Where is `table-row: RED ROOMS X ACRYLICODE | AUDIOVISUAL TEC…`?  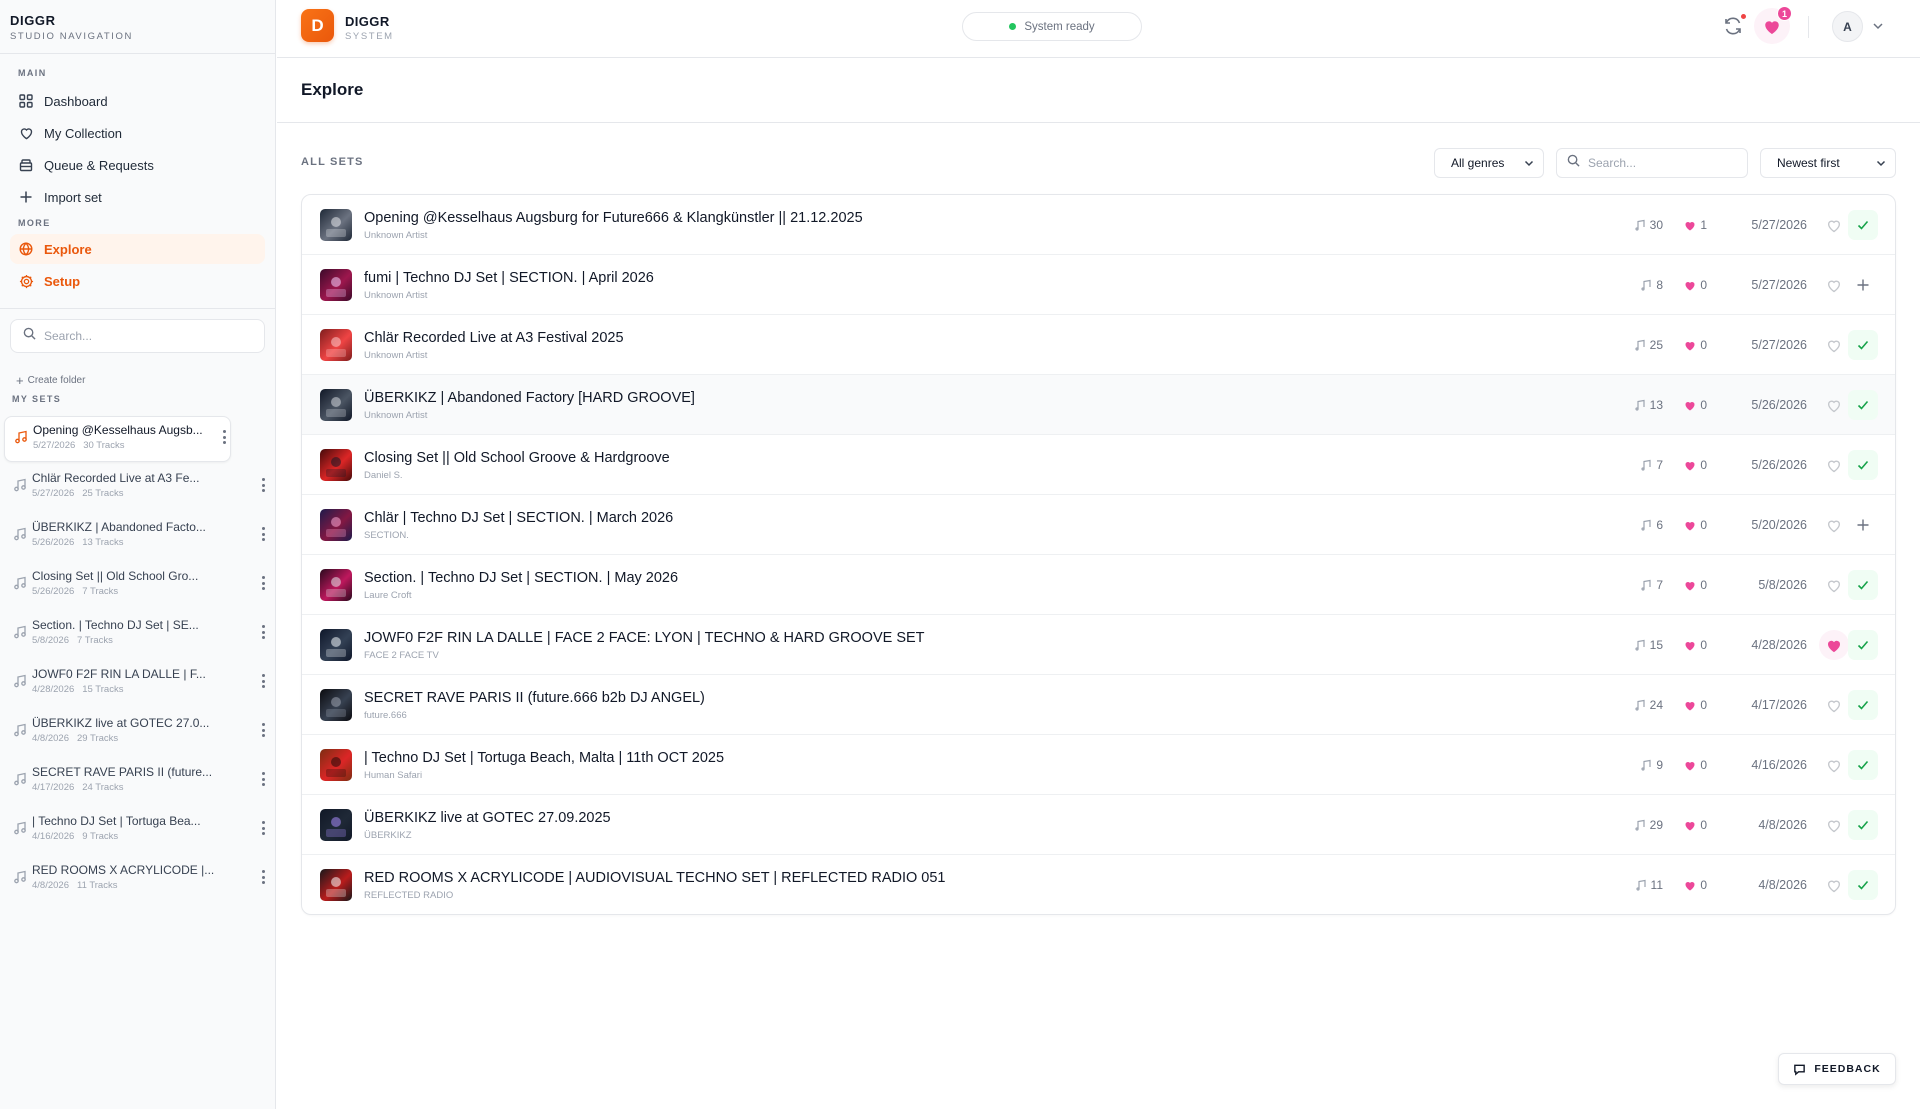
table-row: RED ROOMS X ACRYLICODE | AUDIOVISUAL TEC… is located at coordinates (1098, 884).